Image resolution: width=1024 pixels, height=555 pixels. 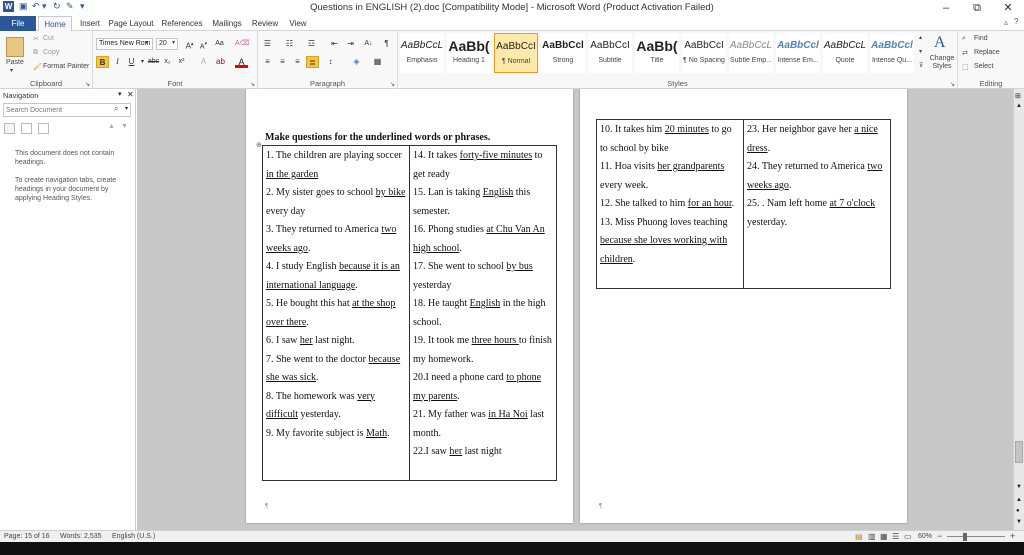 I want to click on clipboard-launcher-icon: ↘, so click(x=87, y=84).